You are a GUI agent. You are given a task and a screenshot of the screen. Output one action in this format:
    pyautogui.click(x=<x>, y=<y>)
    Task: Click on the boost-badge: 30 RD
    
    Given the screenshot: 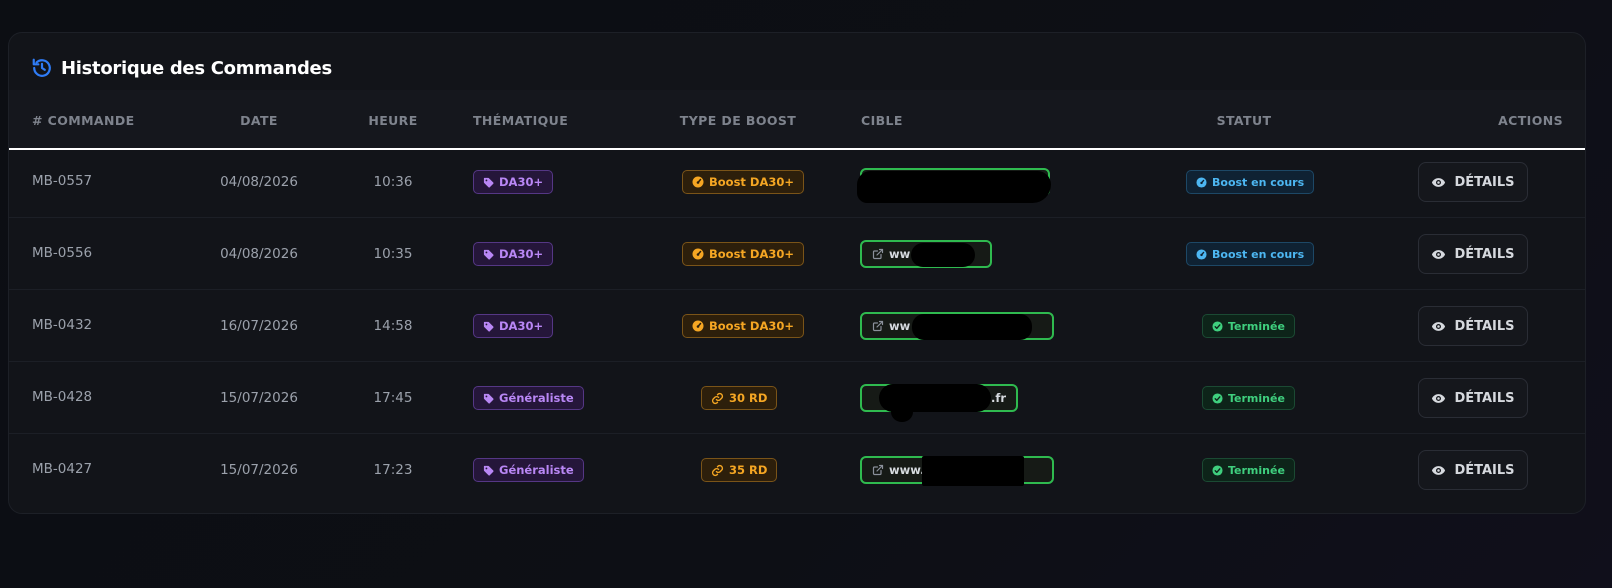 What is the action you would take?
    pyautogui.click(x=739, y=398)
    